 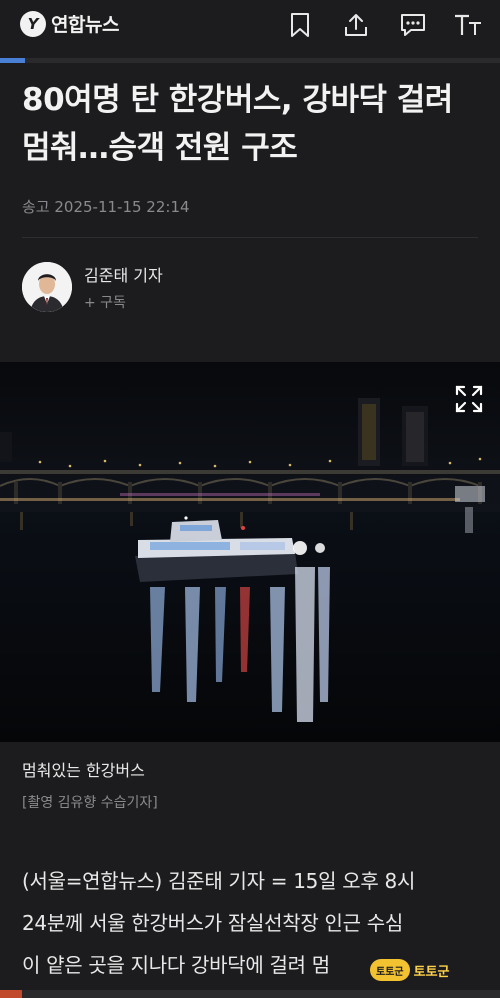 I want to click on expand-photo-button, so click(x=469, y=399).